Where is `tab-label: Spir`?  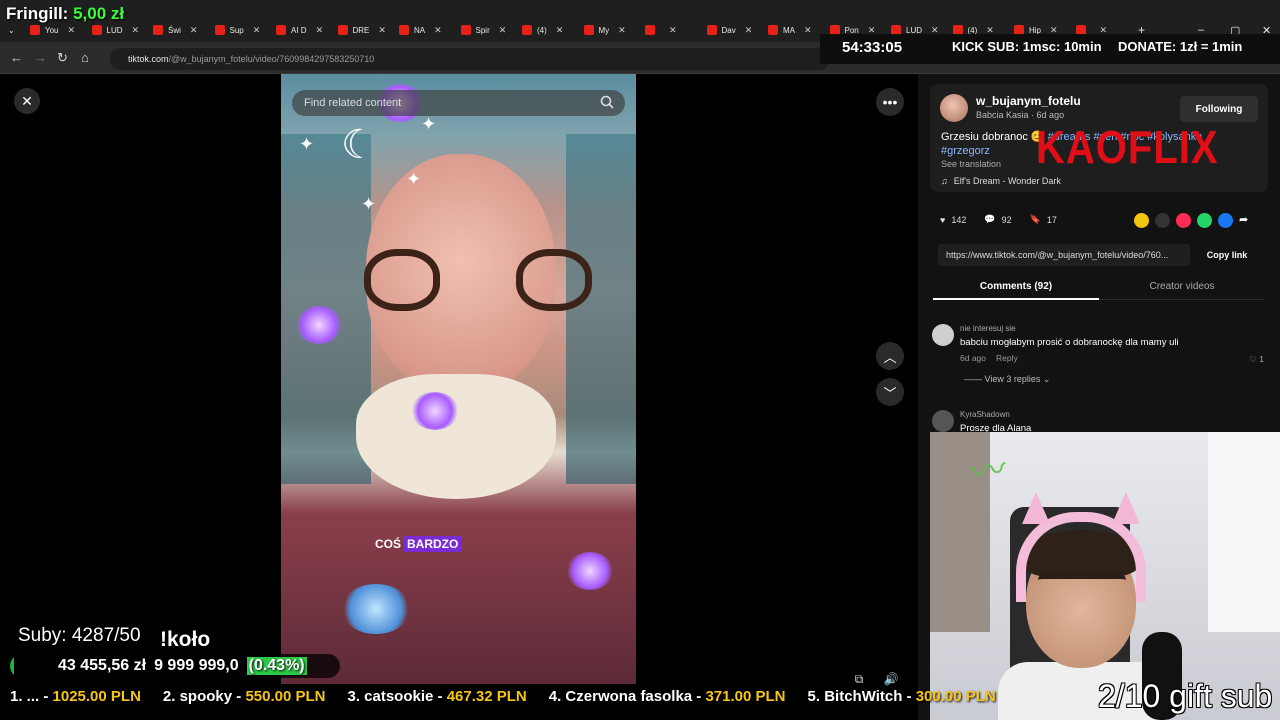
tab-label: Spir is located at coordinates (482, 30).